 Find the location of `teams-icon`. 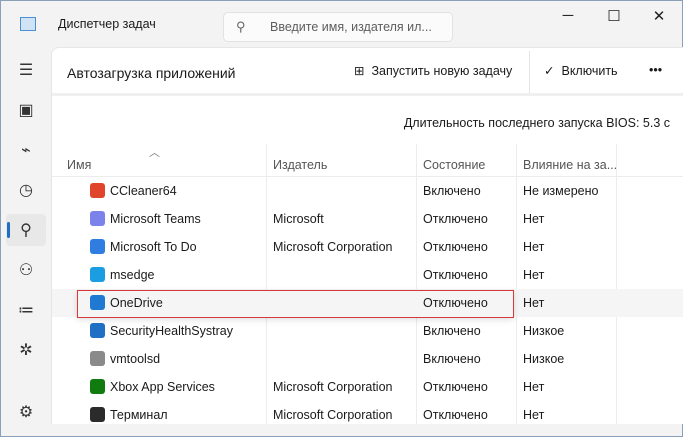

teams-icon is located at coordinates (97, 218).